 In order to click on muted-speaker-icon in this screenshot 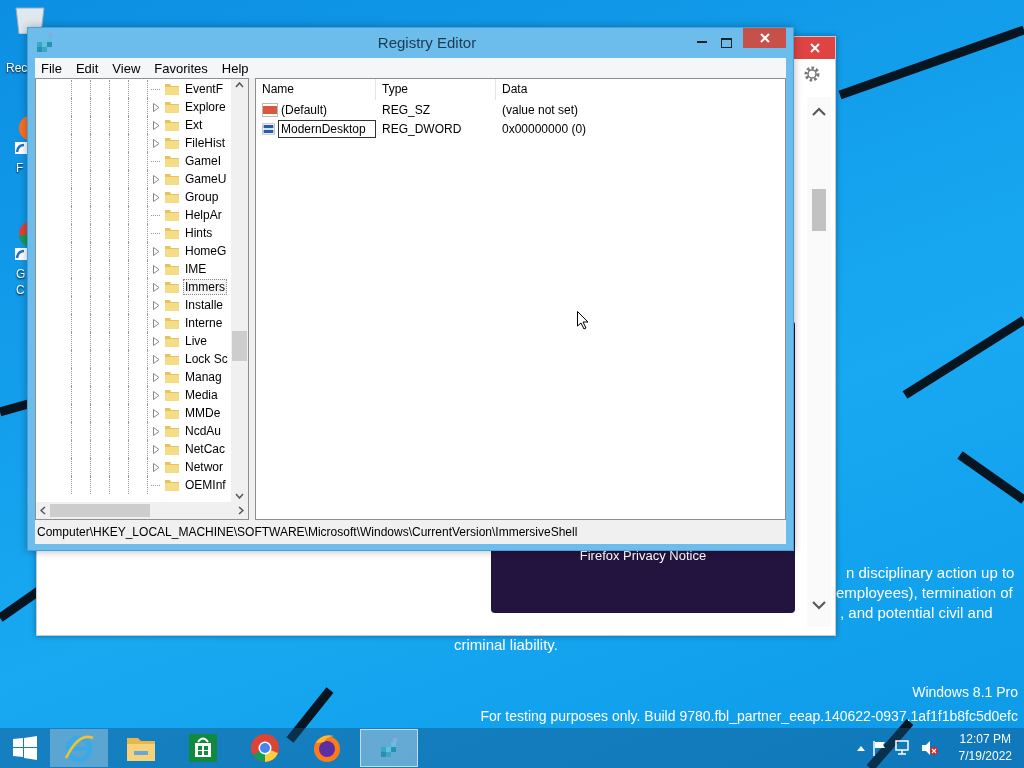, I will do `click(929, 748)`.